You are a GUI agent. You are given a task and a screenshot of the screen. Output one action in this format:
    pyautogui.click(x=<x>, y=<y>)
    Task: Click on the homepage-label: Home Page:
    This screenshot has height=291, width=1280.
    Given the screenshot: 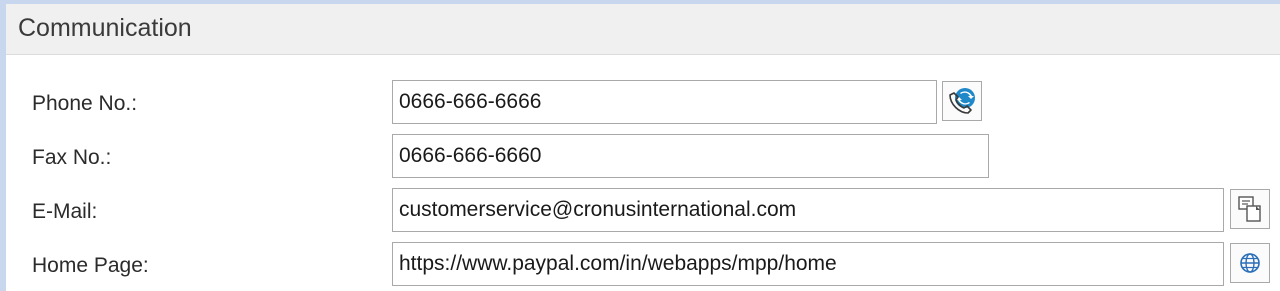 What is the action you would take?
    pyautogui.click(x=90, y=265)
    